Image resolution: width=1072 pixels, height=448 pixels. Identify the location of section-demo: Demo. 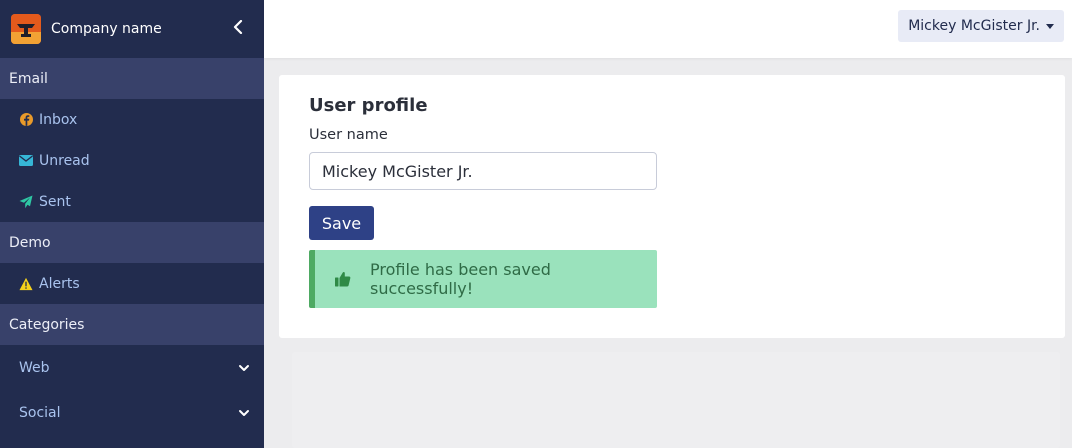
(132, 242).